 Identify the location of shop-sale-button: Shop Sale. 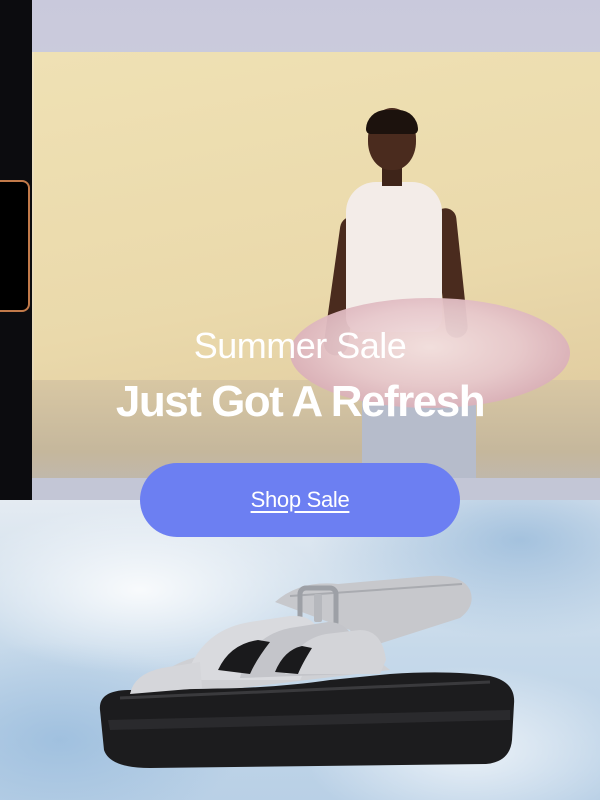
(300, 500).